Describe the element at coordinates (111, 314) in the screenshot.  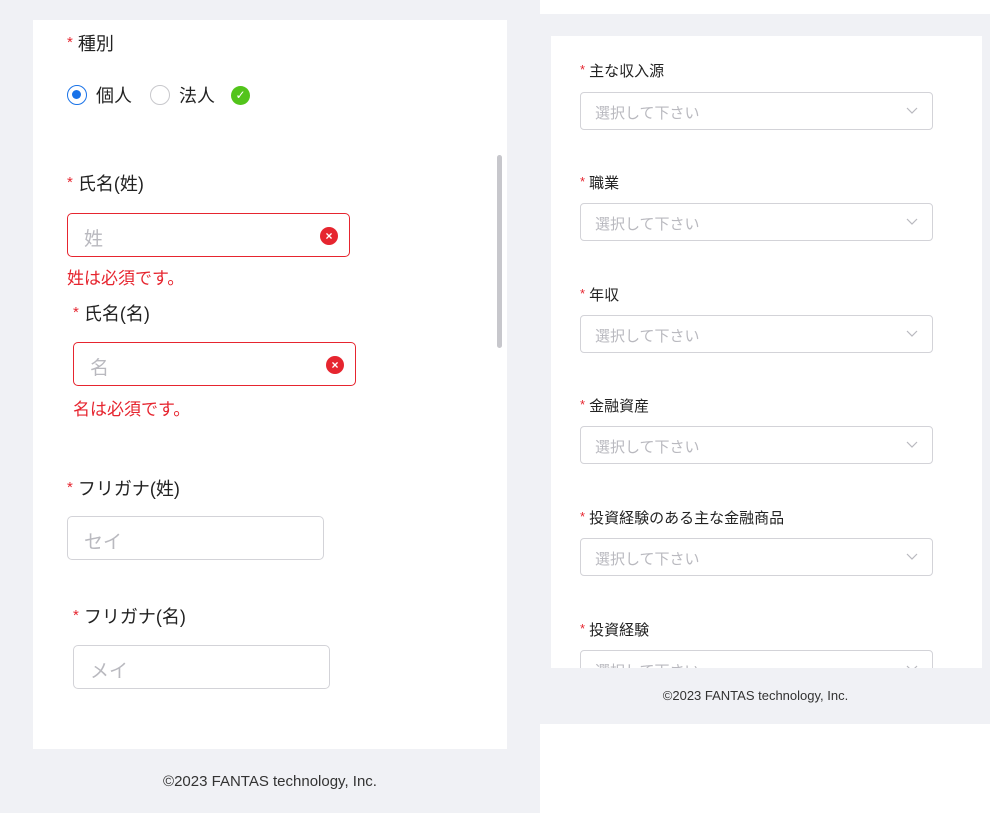
I see `first-name-label: * 氏名(名)` at that location.